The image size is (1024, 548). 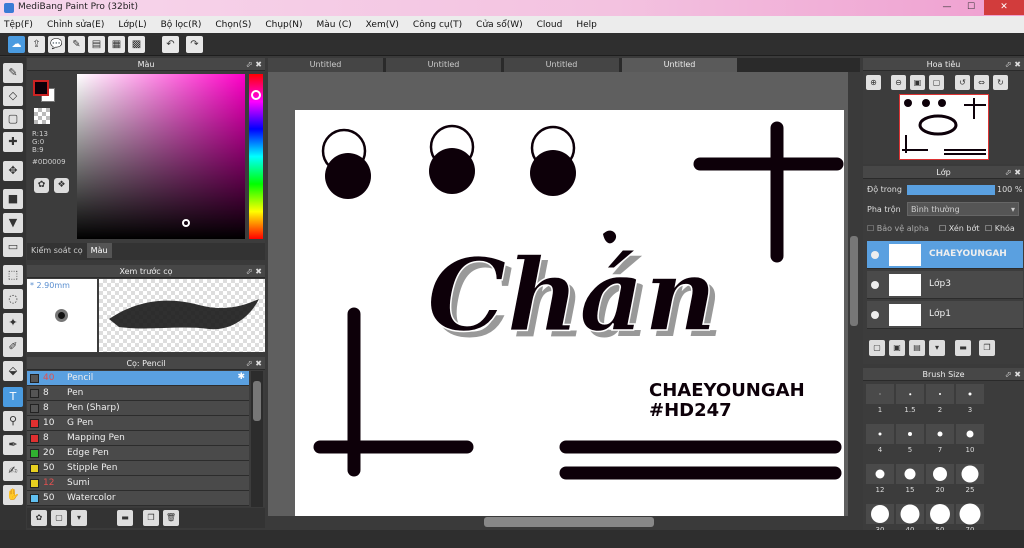 What do you see at coordinates (16, 44) in the screenshot?
I see `cloud-icon: ☁` at bounding box center [16, 44].